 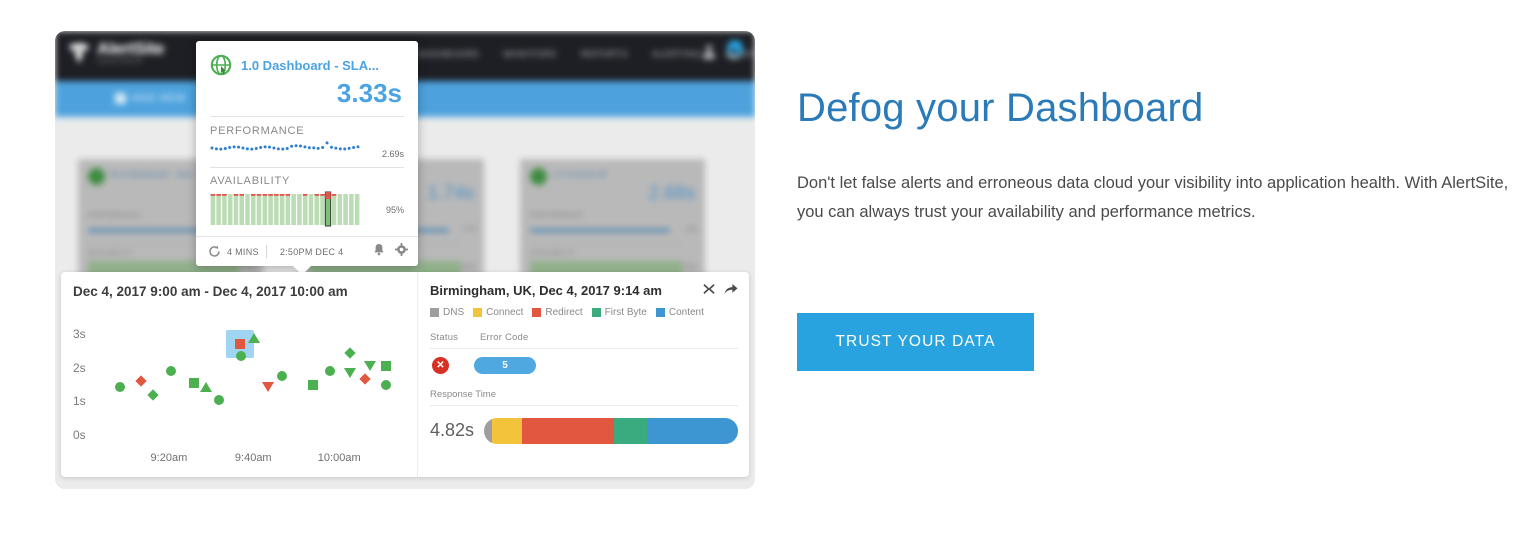 I want to click on data-point-square-error, so click(x=240, y=344).